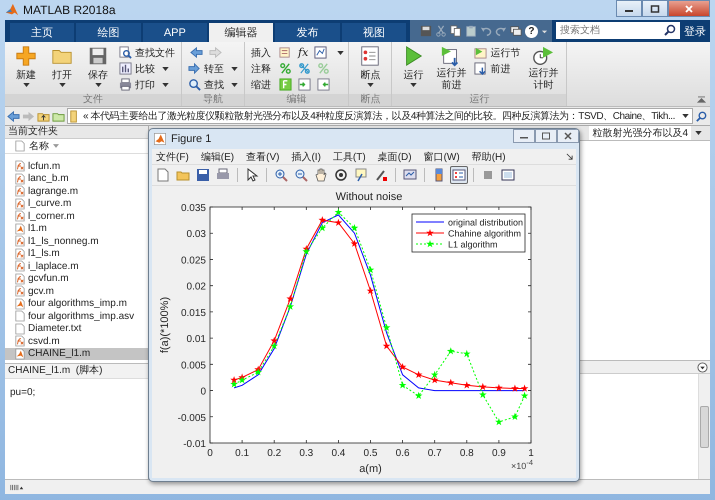 The image size is (715, 500). I want to click on file-list-item: l1_ls.m, so click(76, 254).